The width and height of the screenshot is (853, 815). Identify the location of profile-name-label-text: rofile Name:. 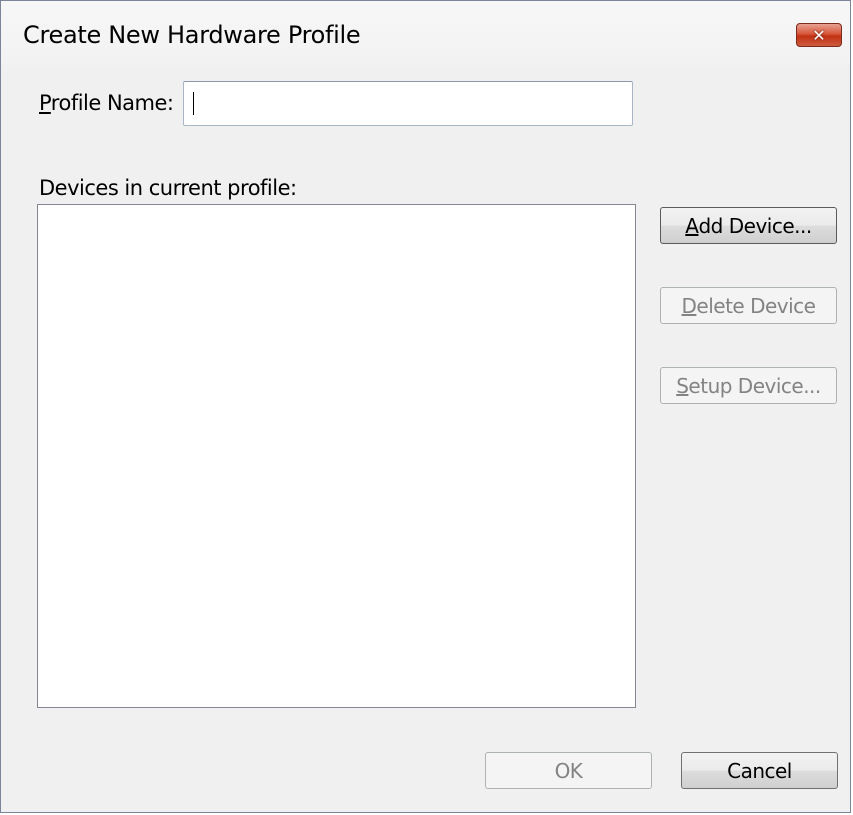
(112, 103).